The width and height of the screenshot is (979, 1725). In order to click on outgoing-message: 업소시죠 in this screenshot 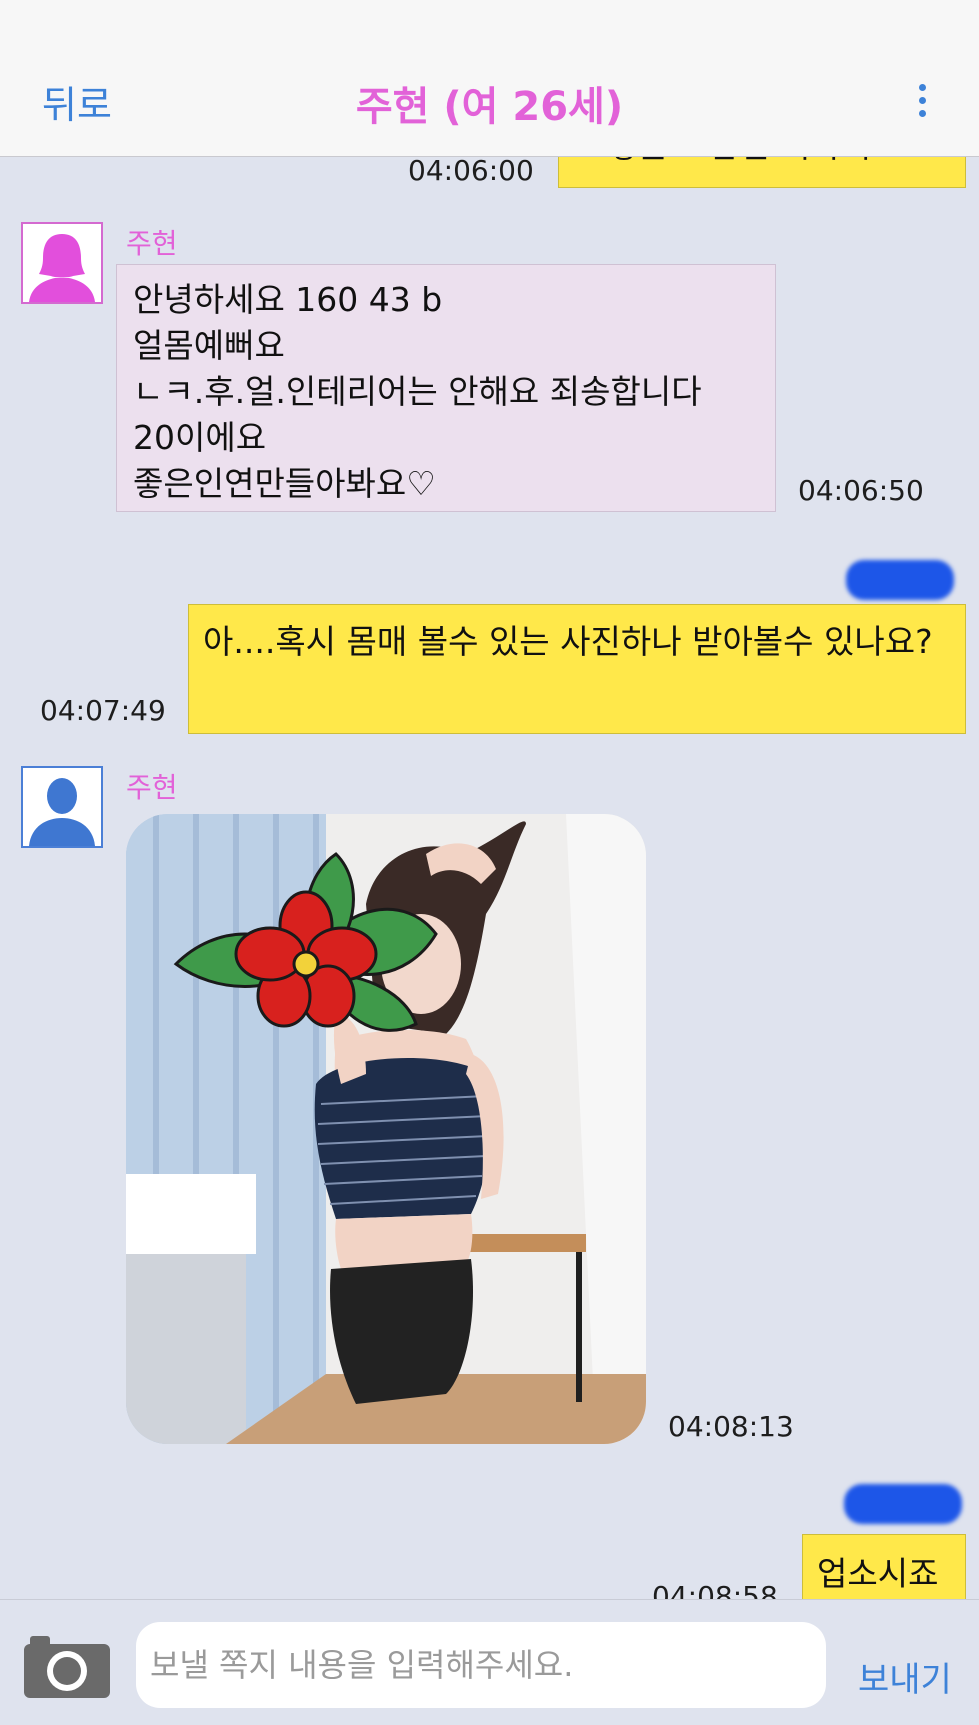, I will do `click(884, 1566)`.